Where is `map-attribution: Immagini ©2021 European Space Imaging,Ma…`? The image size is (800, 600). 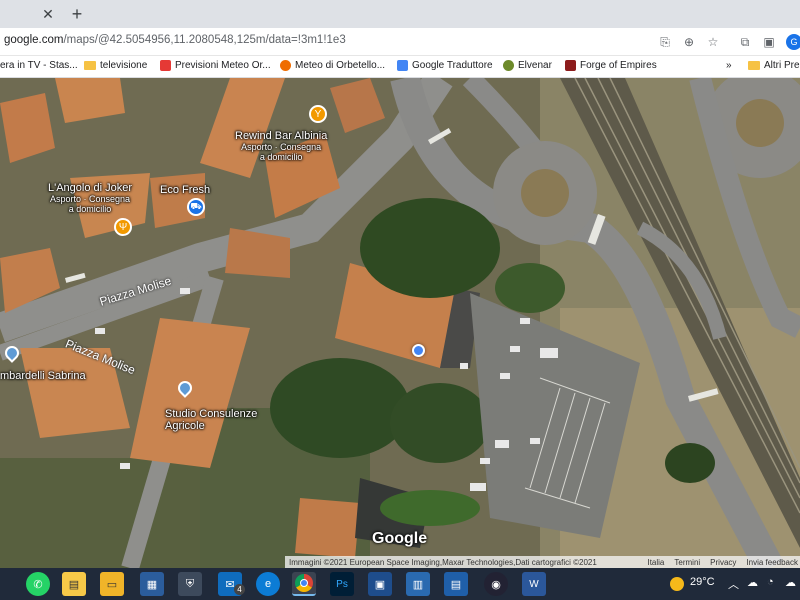 map-attribution: Immagini ©2021 European Space Imaging,Ma… is located at coordinates (443, 562).